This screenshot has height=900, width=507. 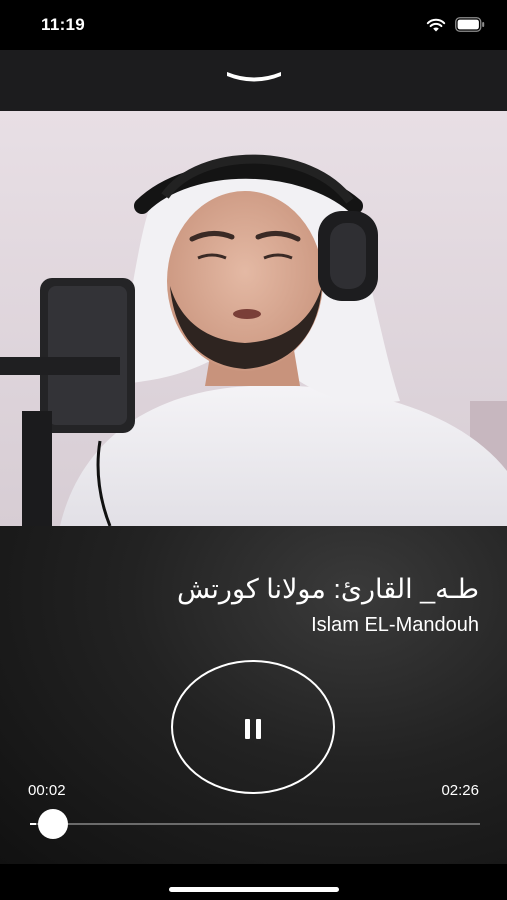 What do you see at coordinates (253, 727) in the screenshot?
I see `pause-button` at bounding box center [253, 727].